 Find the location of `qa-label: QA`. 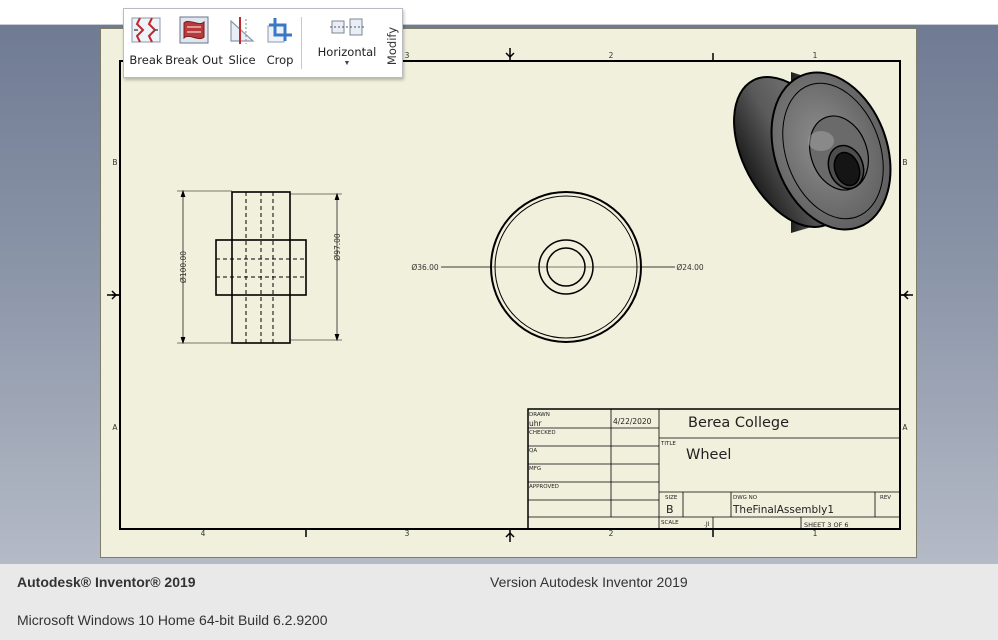

qa-label: QA is located at coordinates (533, 451).